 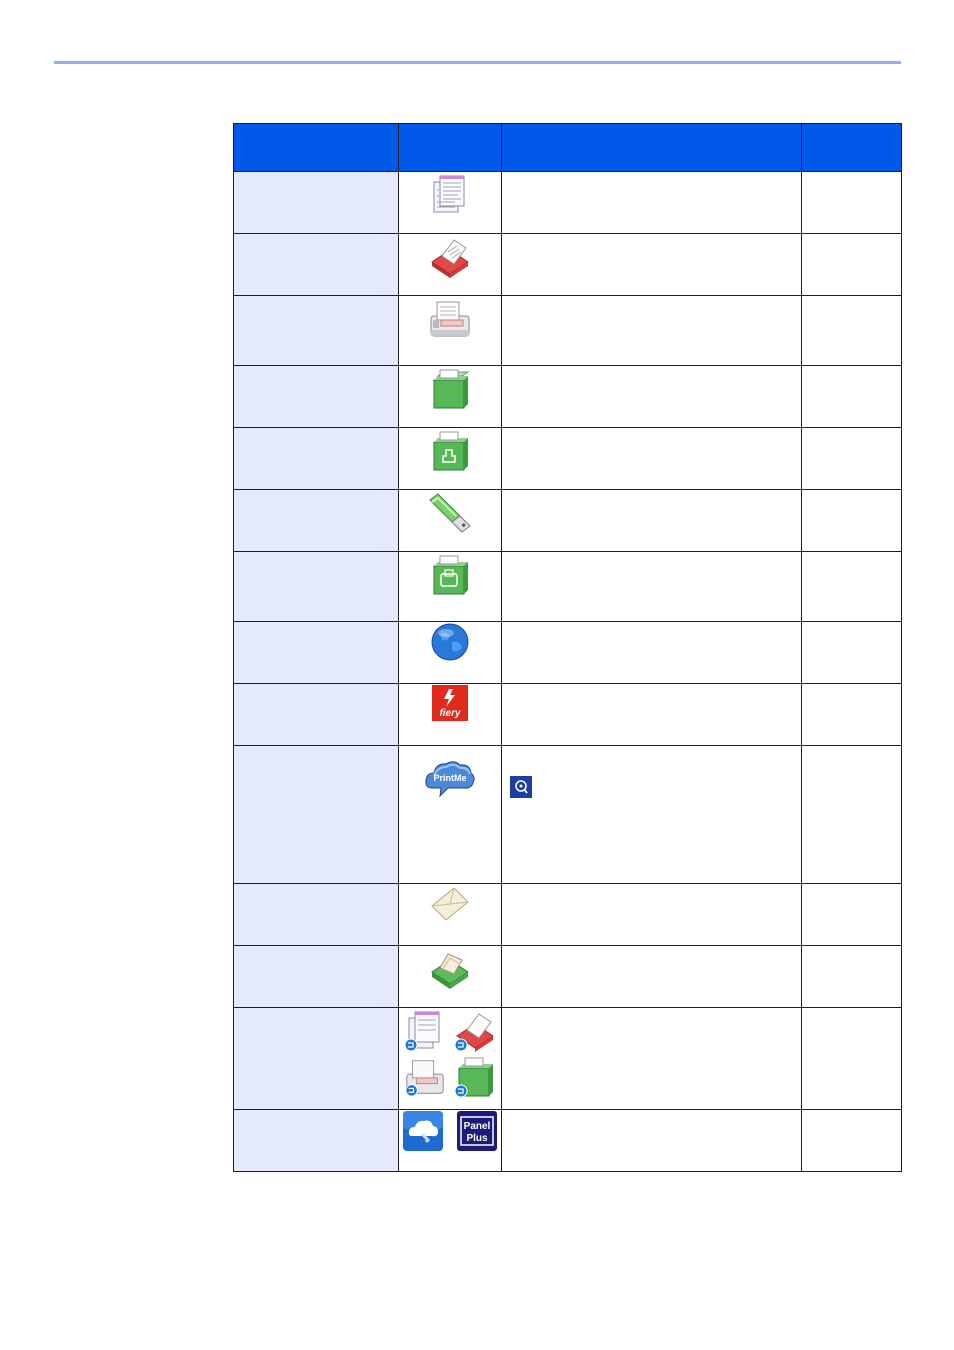 I want to click on copy-icon, so click(x=450, y=194).